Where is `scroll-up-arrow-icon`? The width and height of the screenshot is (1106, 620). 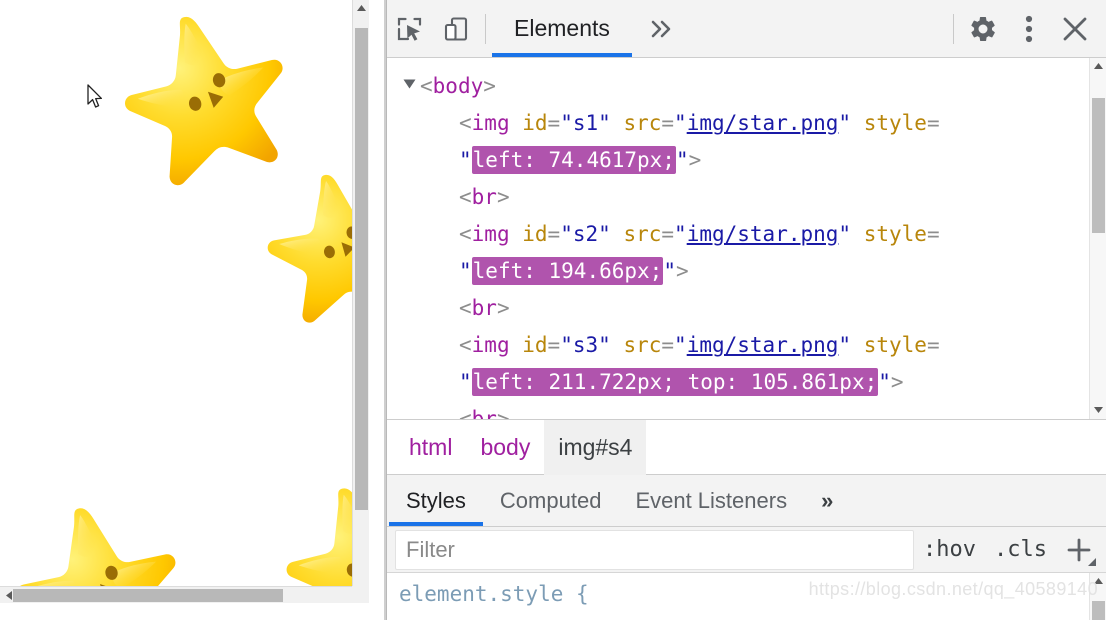 scroll-up-arrow-icon is located at coordinates (361, 8).